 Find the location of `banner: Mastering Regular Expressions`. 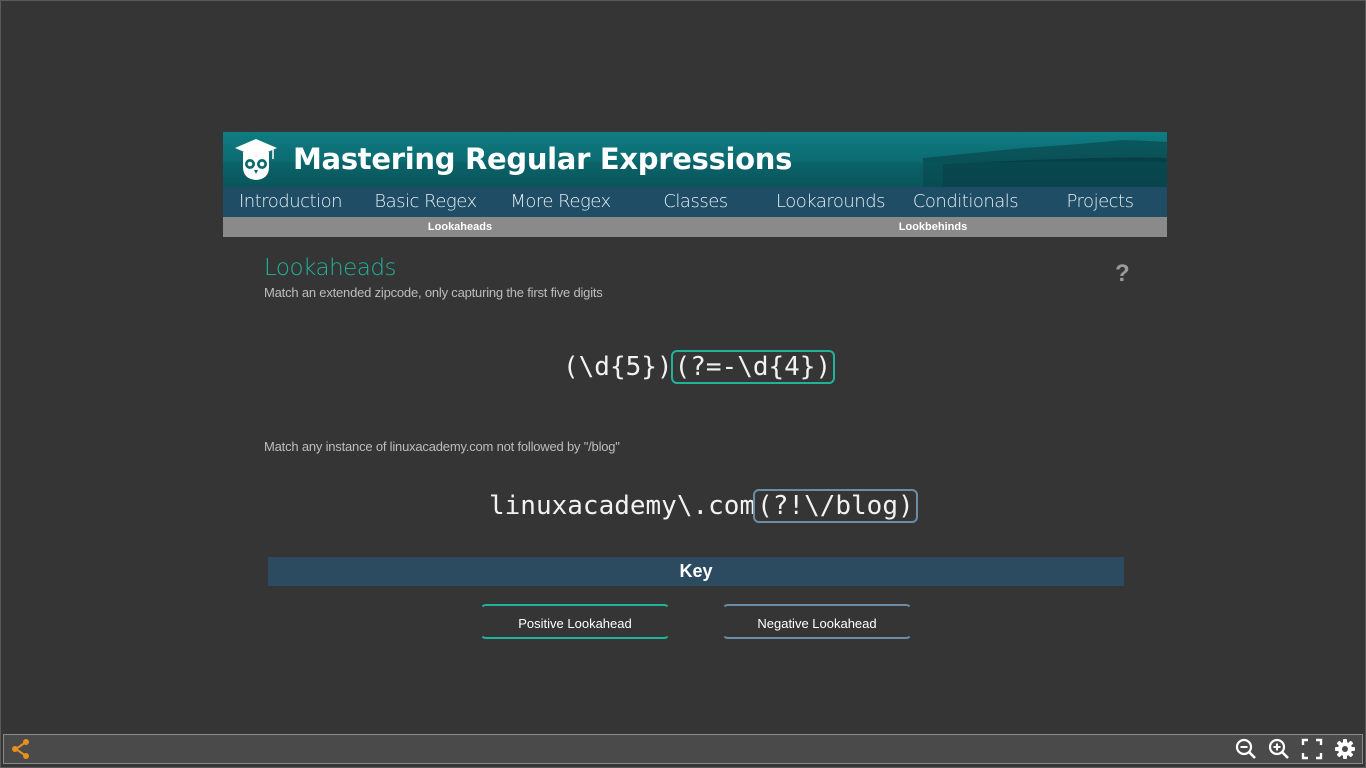

banner: Mastering Regular Expressions is located at coordinates (695, 159).